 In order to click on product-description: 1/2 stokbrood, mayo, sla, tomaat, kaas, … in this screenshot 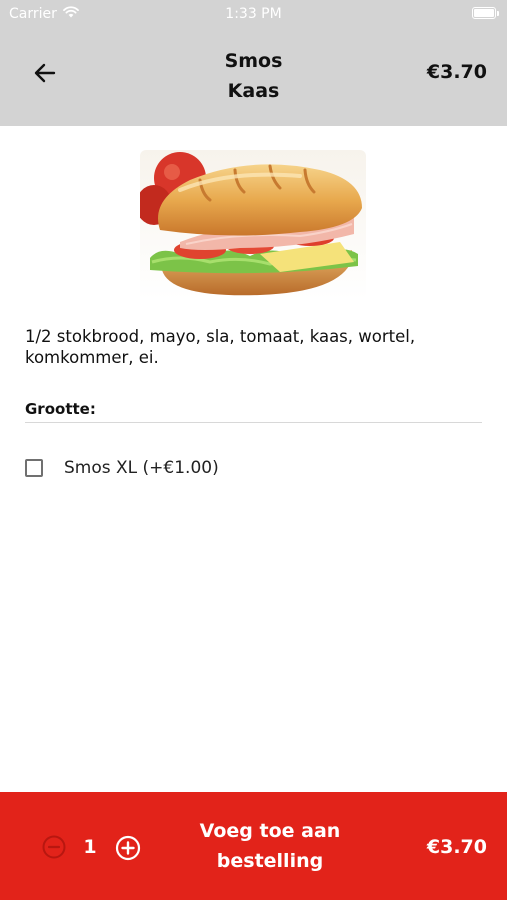, I will do `click(220, 347)`.